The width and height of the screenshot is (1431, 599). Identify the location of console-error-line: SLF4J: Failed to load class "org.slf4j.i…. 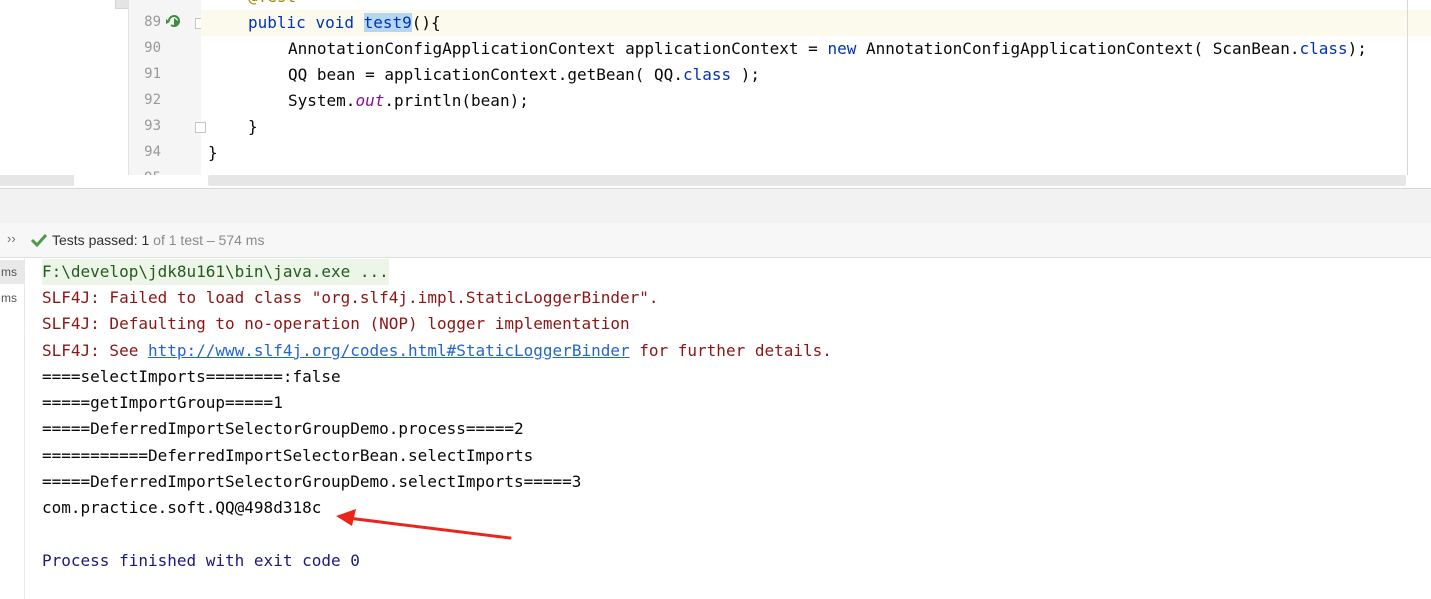
(350, 297).